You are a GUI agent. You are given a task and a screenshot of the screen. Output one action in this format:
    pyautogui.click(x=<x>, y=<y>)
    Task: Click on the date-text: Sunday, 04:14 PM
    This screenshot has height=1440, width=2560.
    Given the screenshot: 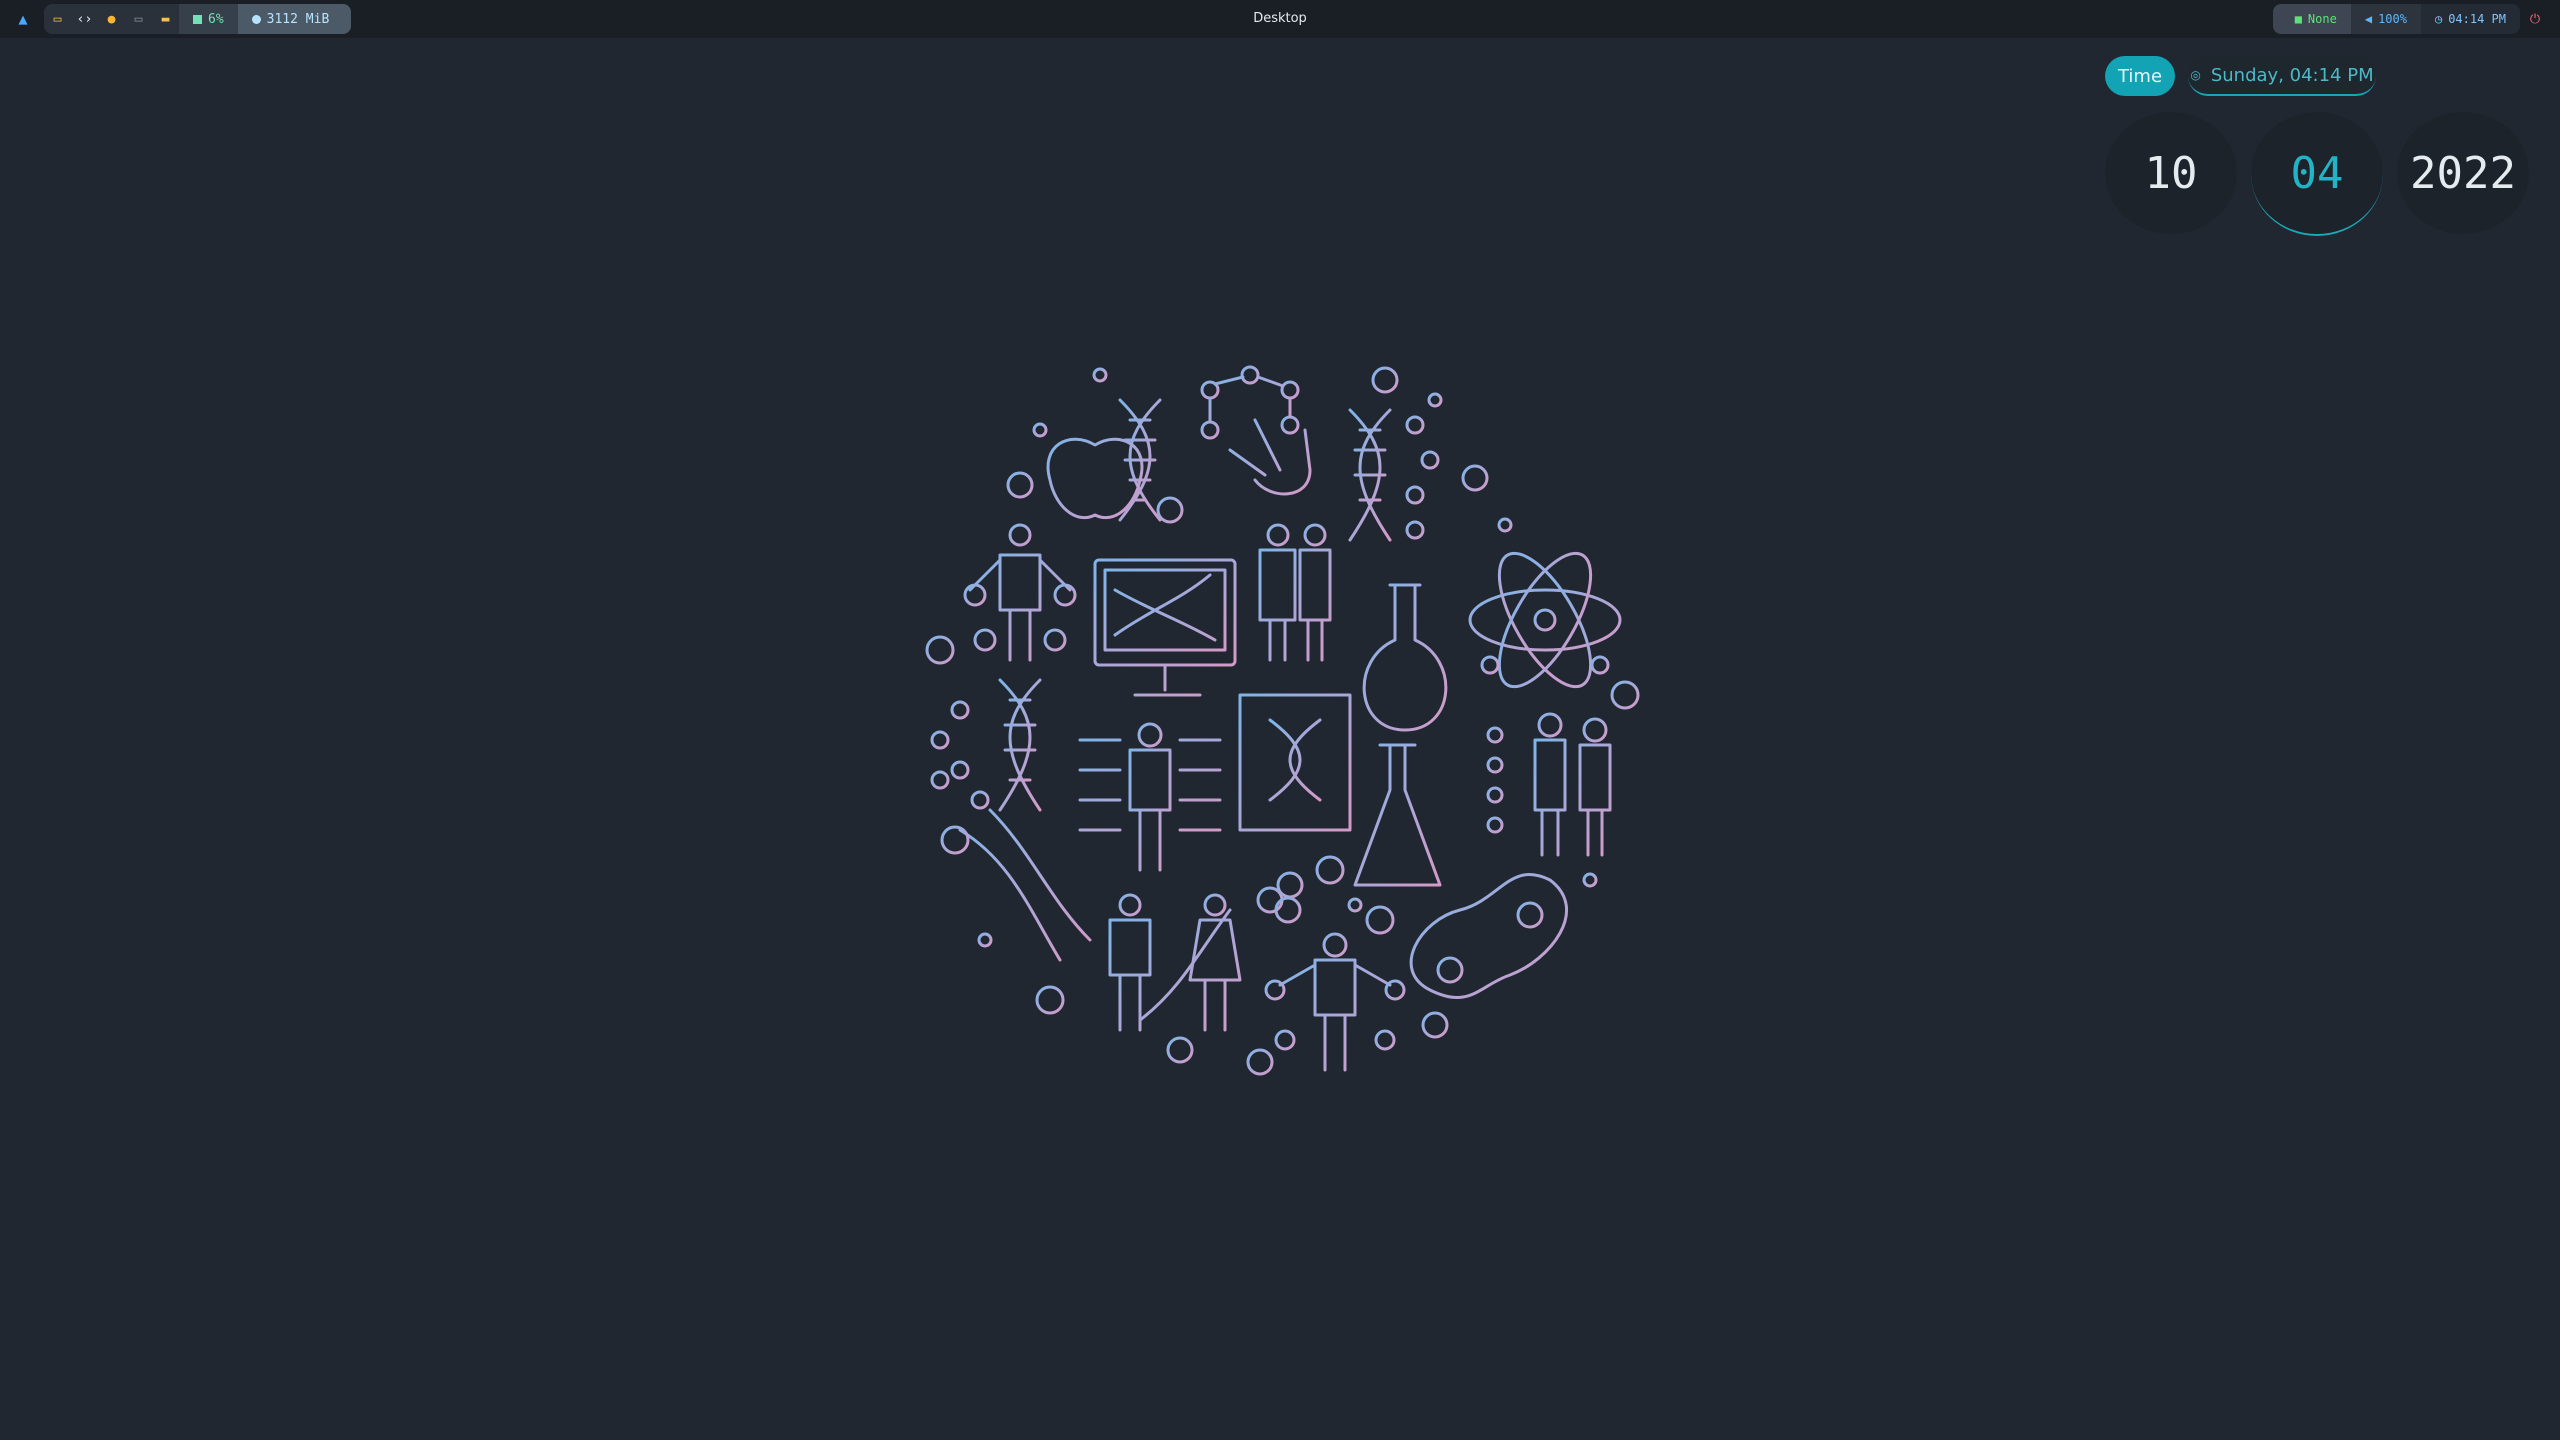 What is the action you would take?
    pyautogui.click(x=2292, y=75)
    